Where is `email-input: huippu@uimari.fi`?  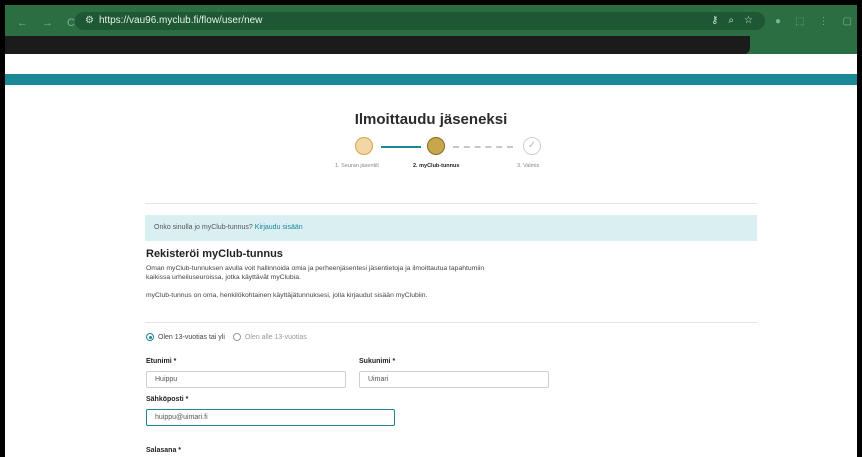
email-input: huippu@uimari.fi is located at coordinates (270, 417).